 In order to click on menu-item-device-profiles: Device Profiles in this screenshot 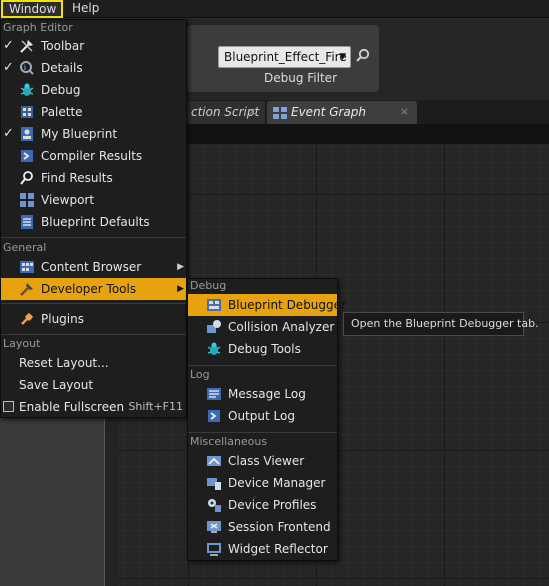, I will do `click(262, 505)`.